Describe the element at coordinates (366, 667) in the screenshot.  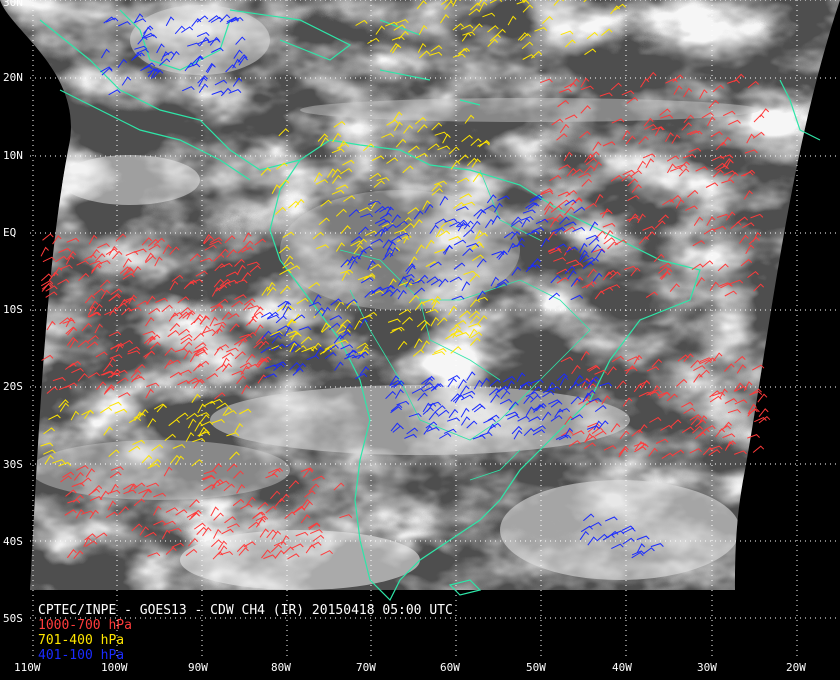
I see `lon-label-70w: 70W` at that location.